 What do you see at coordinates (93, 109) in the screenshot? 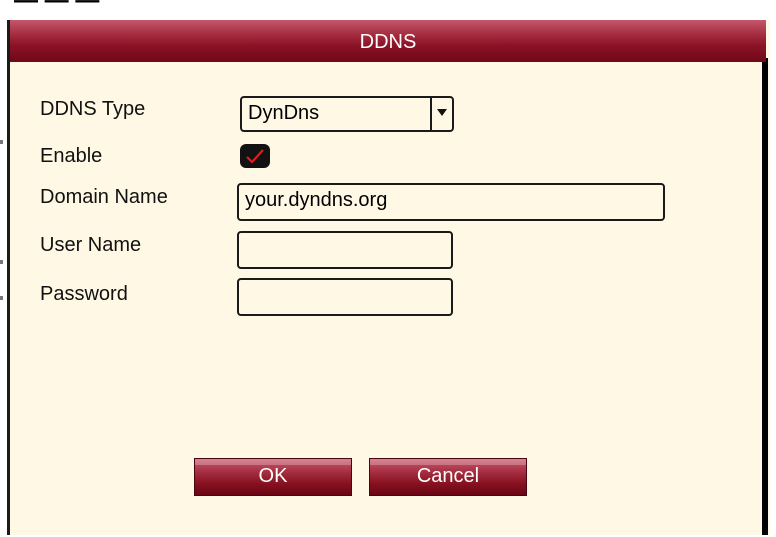
I see `ddns-type-label: DDNS Type` at bounding box center [93, 109].